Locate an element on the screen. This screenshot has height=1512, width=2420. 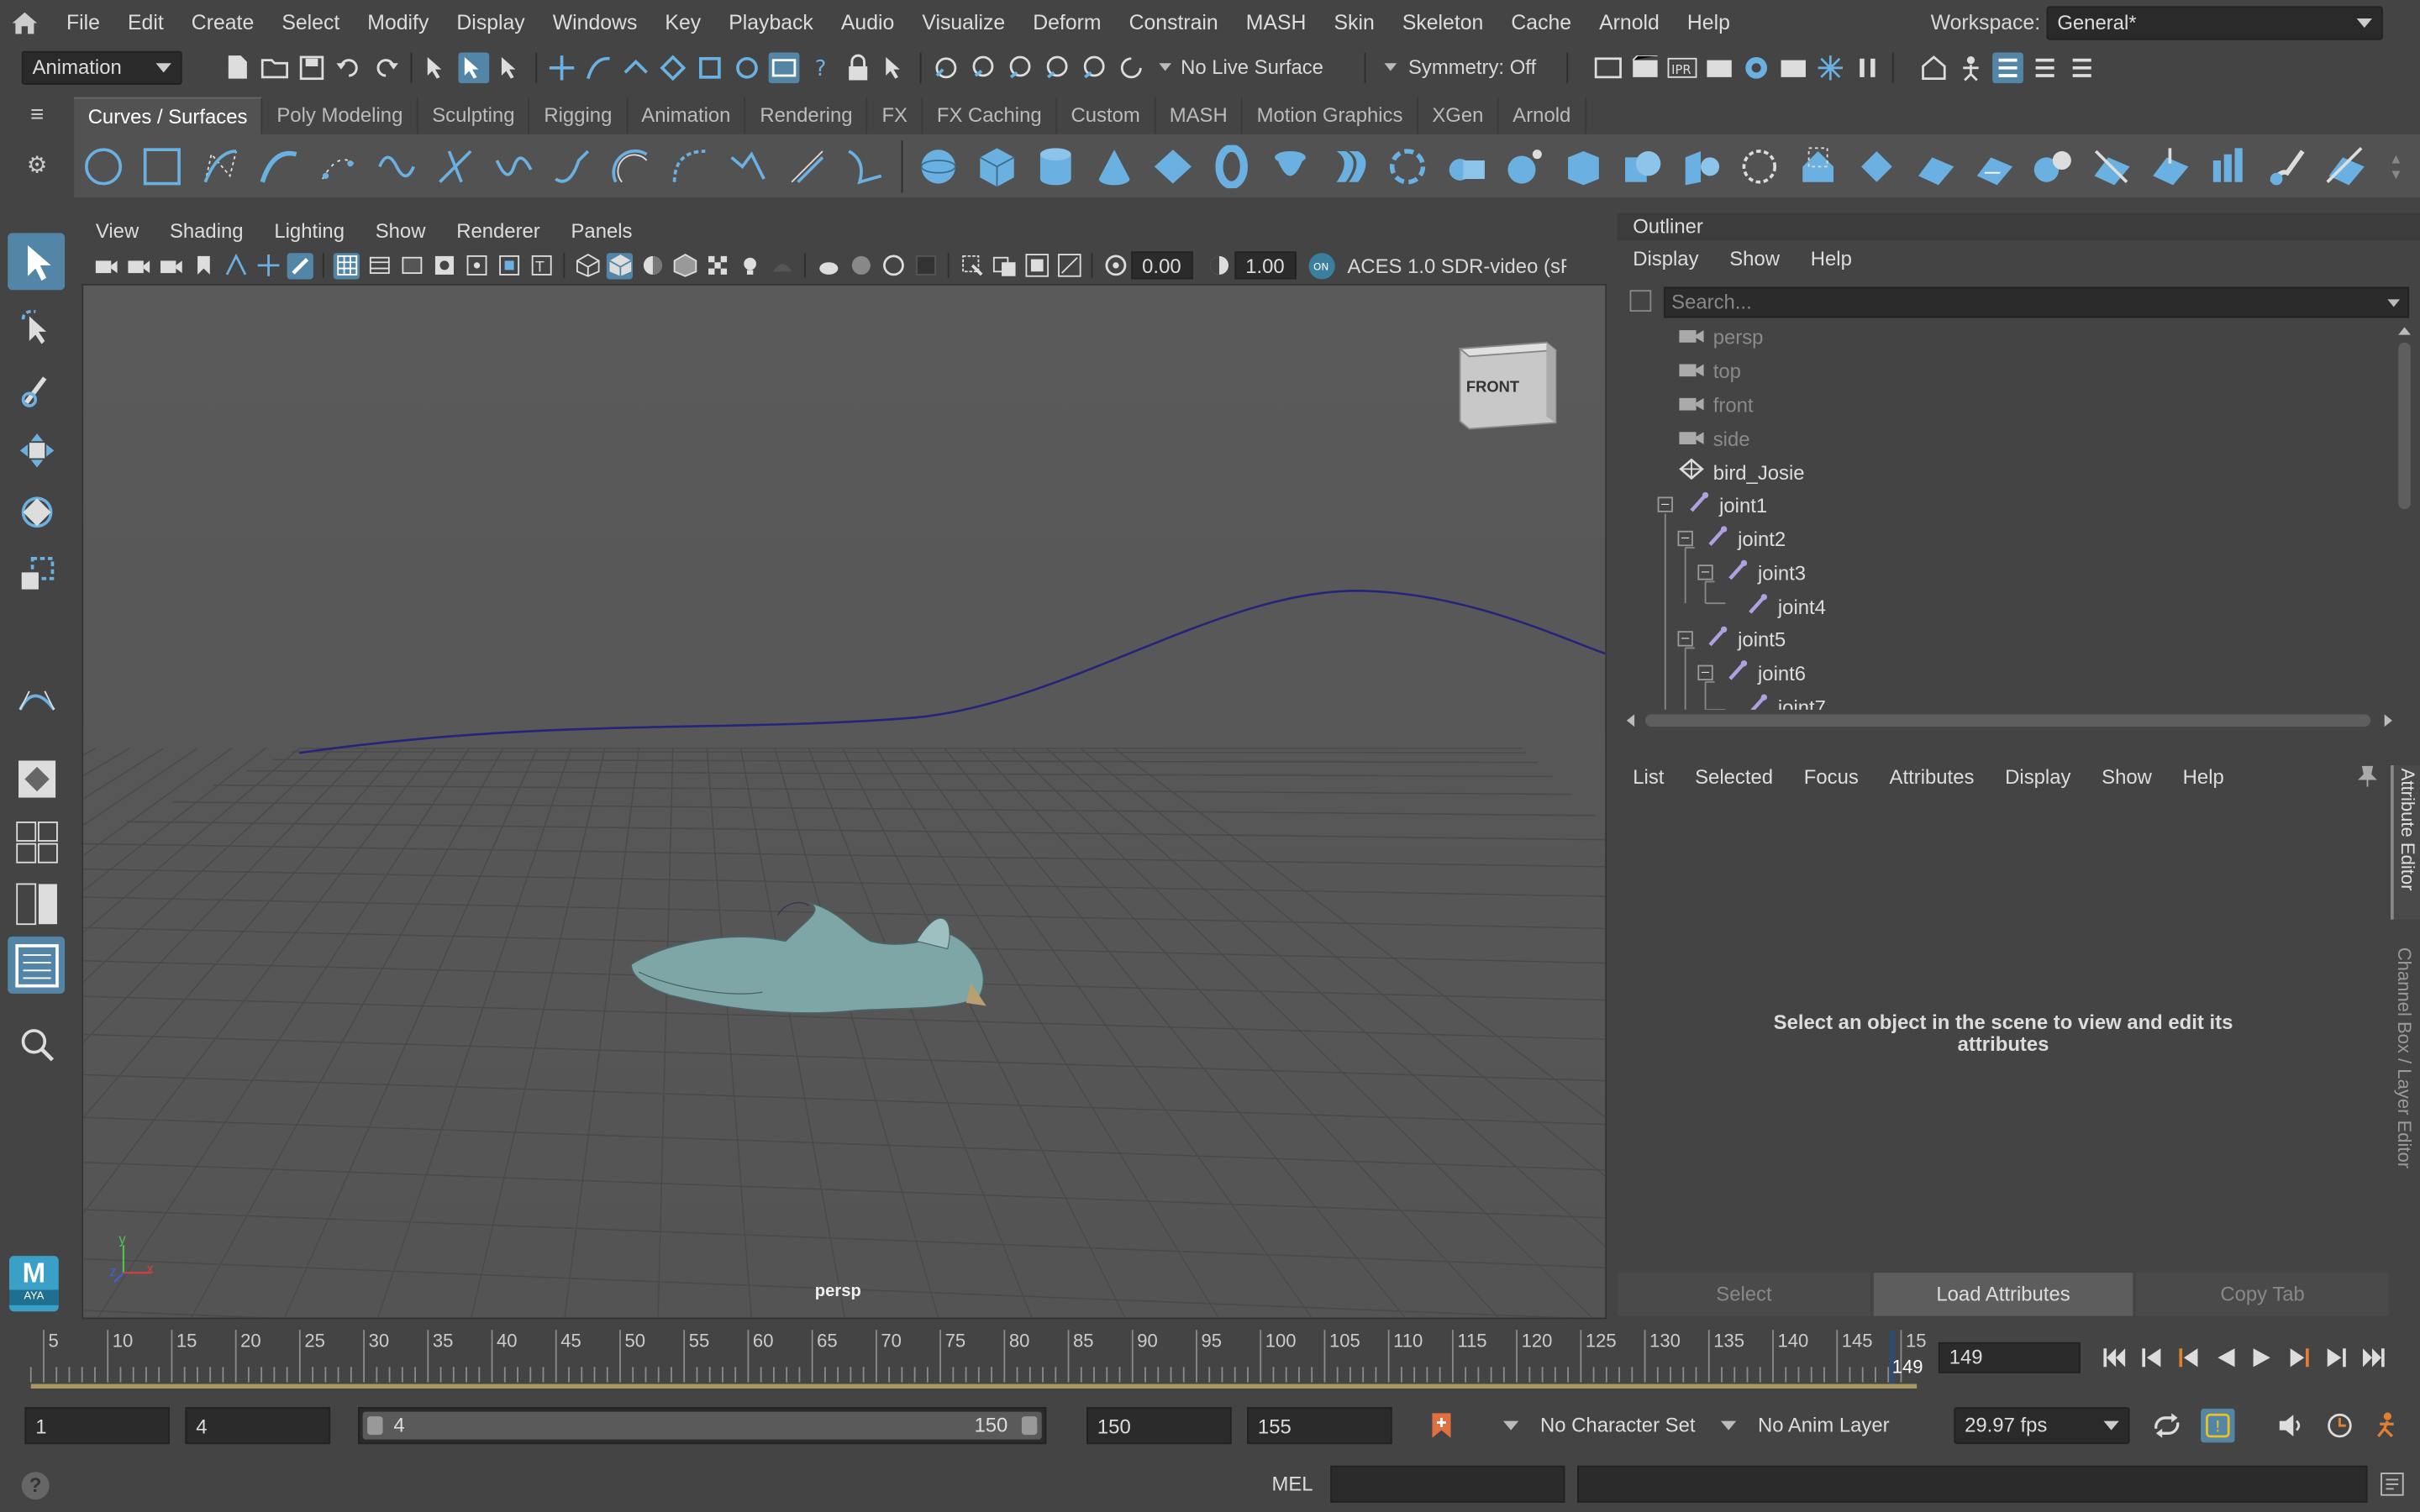
menu-skin: Skin is located at coordinates (1354, 22).